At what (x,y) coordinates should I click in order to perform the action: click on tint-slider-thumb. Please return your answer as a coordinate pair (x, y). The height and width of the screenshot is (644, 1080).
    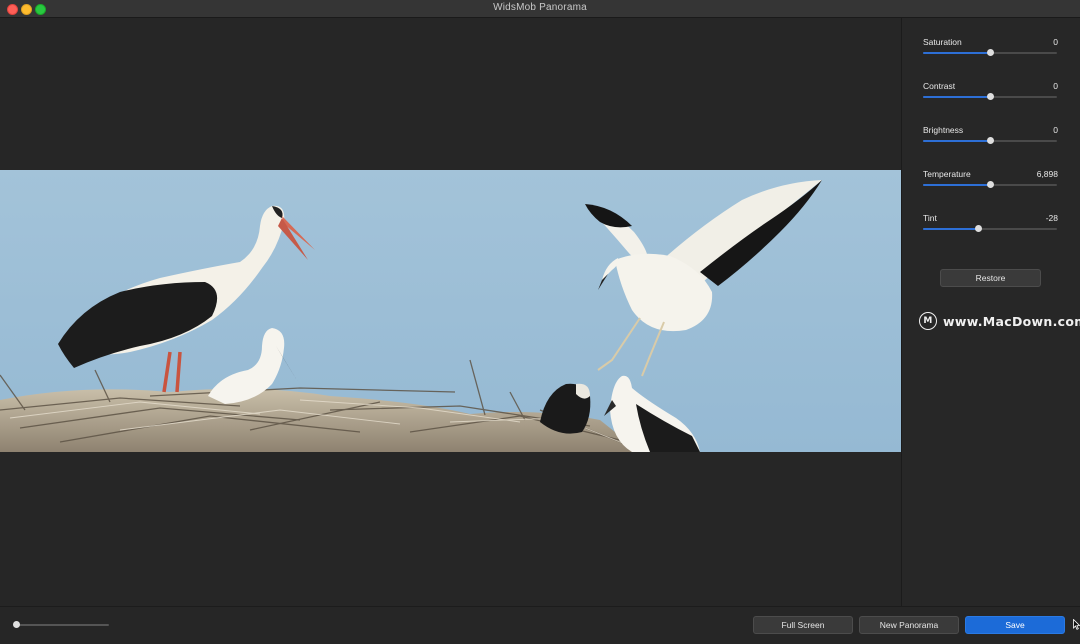
    Looking at the image, I should click on (978, 228).